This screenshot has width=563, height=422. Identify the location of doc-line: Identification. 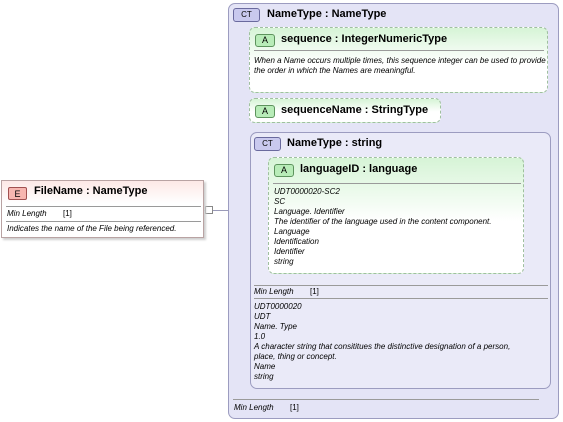
(296, 241).